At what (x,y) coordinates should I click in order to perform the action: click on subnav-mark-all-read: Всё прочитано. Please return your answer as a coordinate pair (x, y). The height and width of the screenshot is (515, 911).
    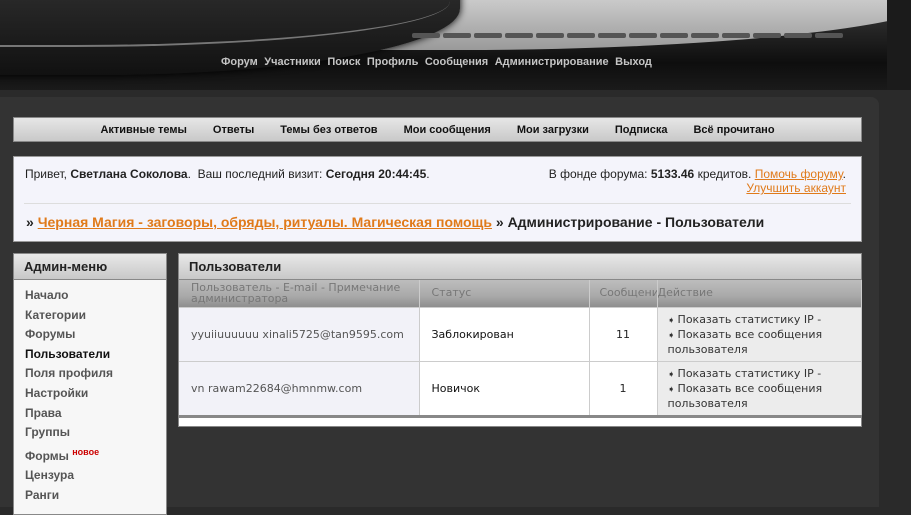
    Looking at the image, I should click on (733, 130).